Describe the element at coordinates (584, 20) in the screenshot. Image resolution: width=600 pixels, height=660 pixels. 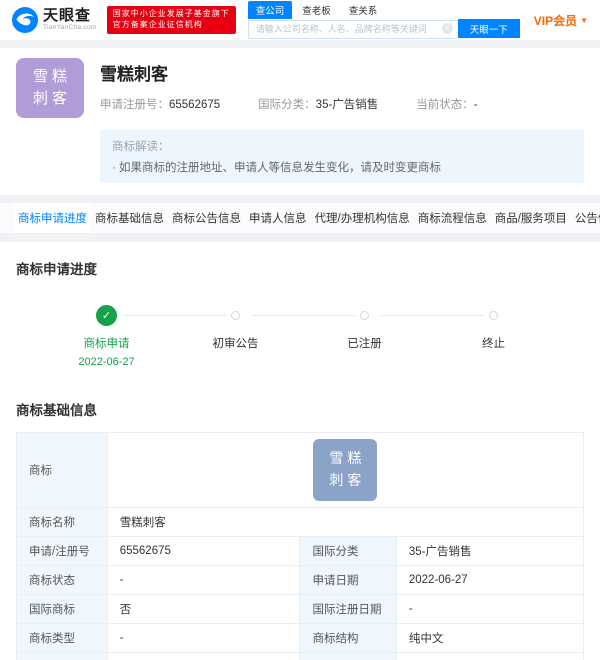
I see `chevron-down-icon: ▼` at that location.